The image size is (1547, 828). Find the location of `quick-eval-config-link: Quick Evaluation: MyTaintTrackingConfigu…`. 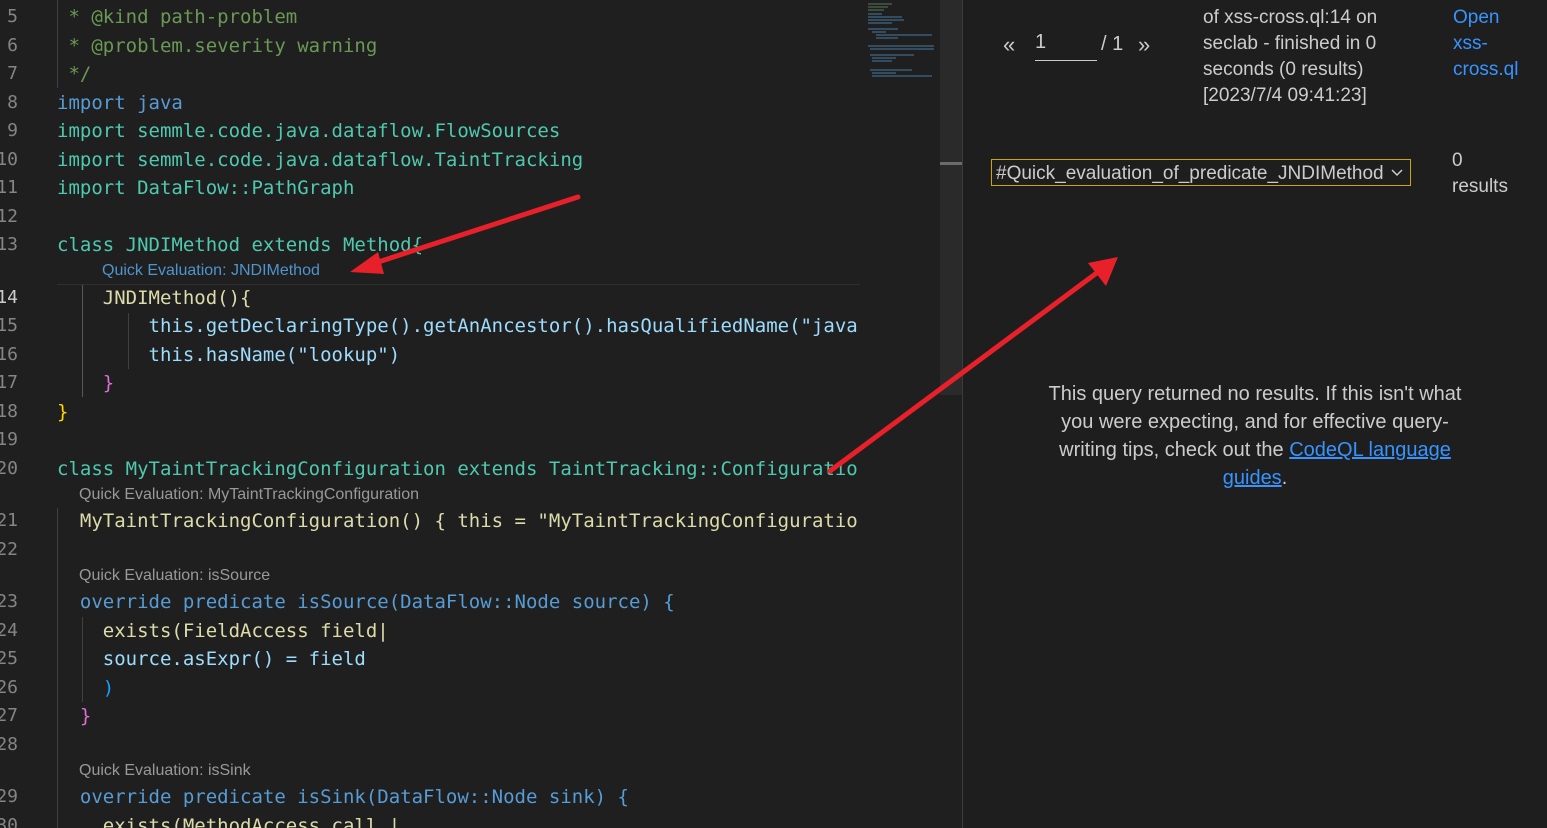

quick-eval-config-link: Quick Evaluation: MyTaintTrackingConfigu… is located at coordinates (249, 495).